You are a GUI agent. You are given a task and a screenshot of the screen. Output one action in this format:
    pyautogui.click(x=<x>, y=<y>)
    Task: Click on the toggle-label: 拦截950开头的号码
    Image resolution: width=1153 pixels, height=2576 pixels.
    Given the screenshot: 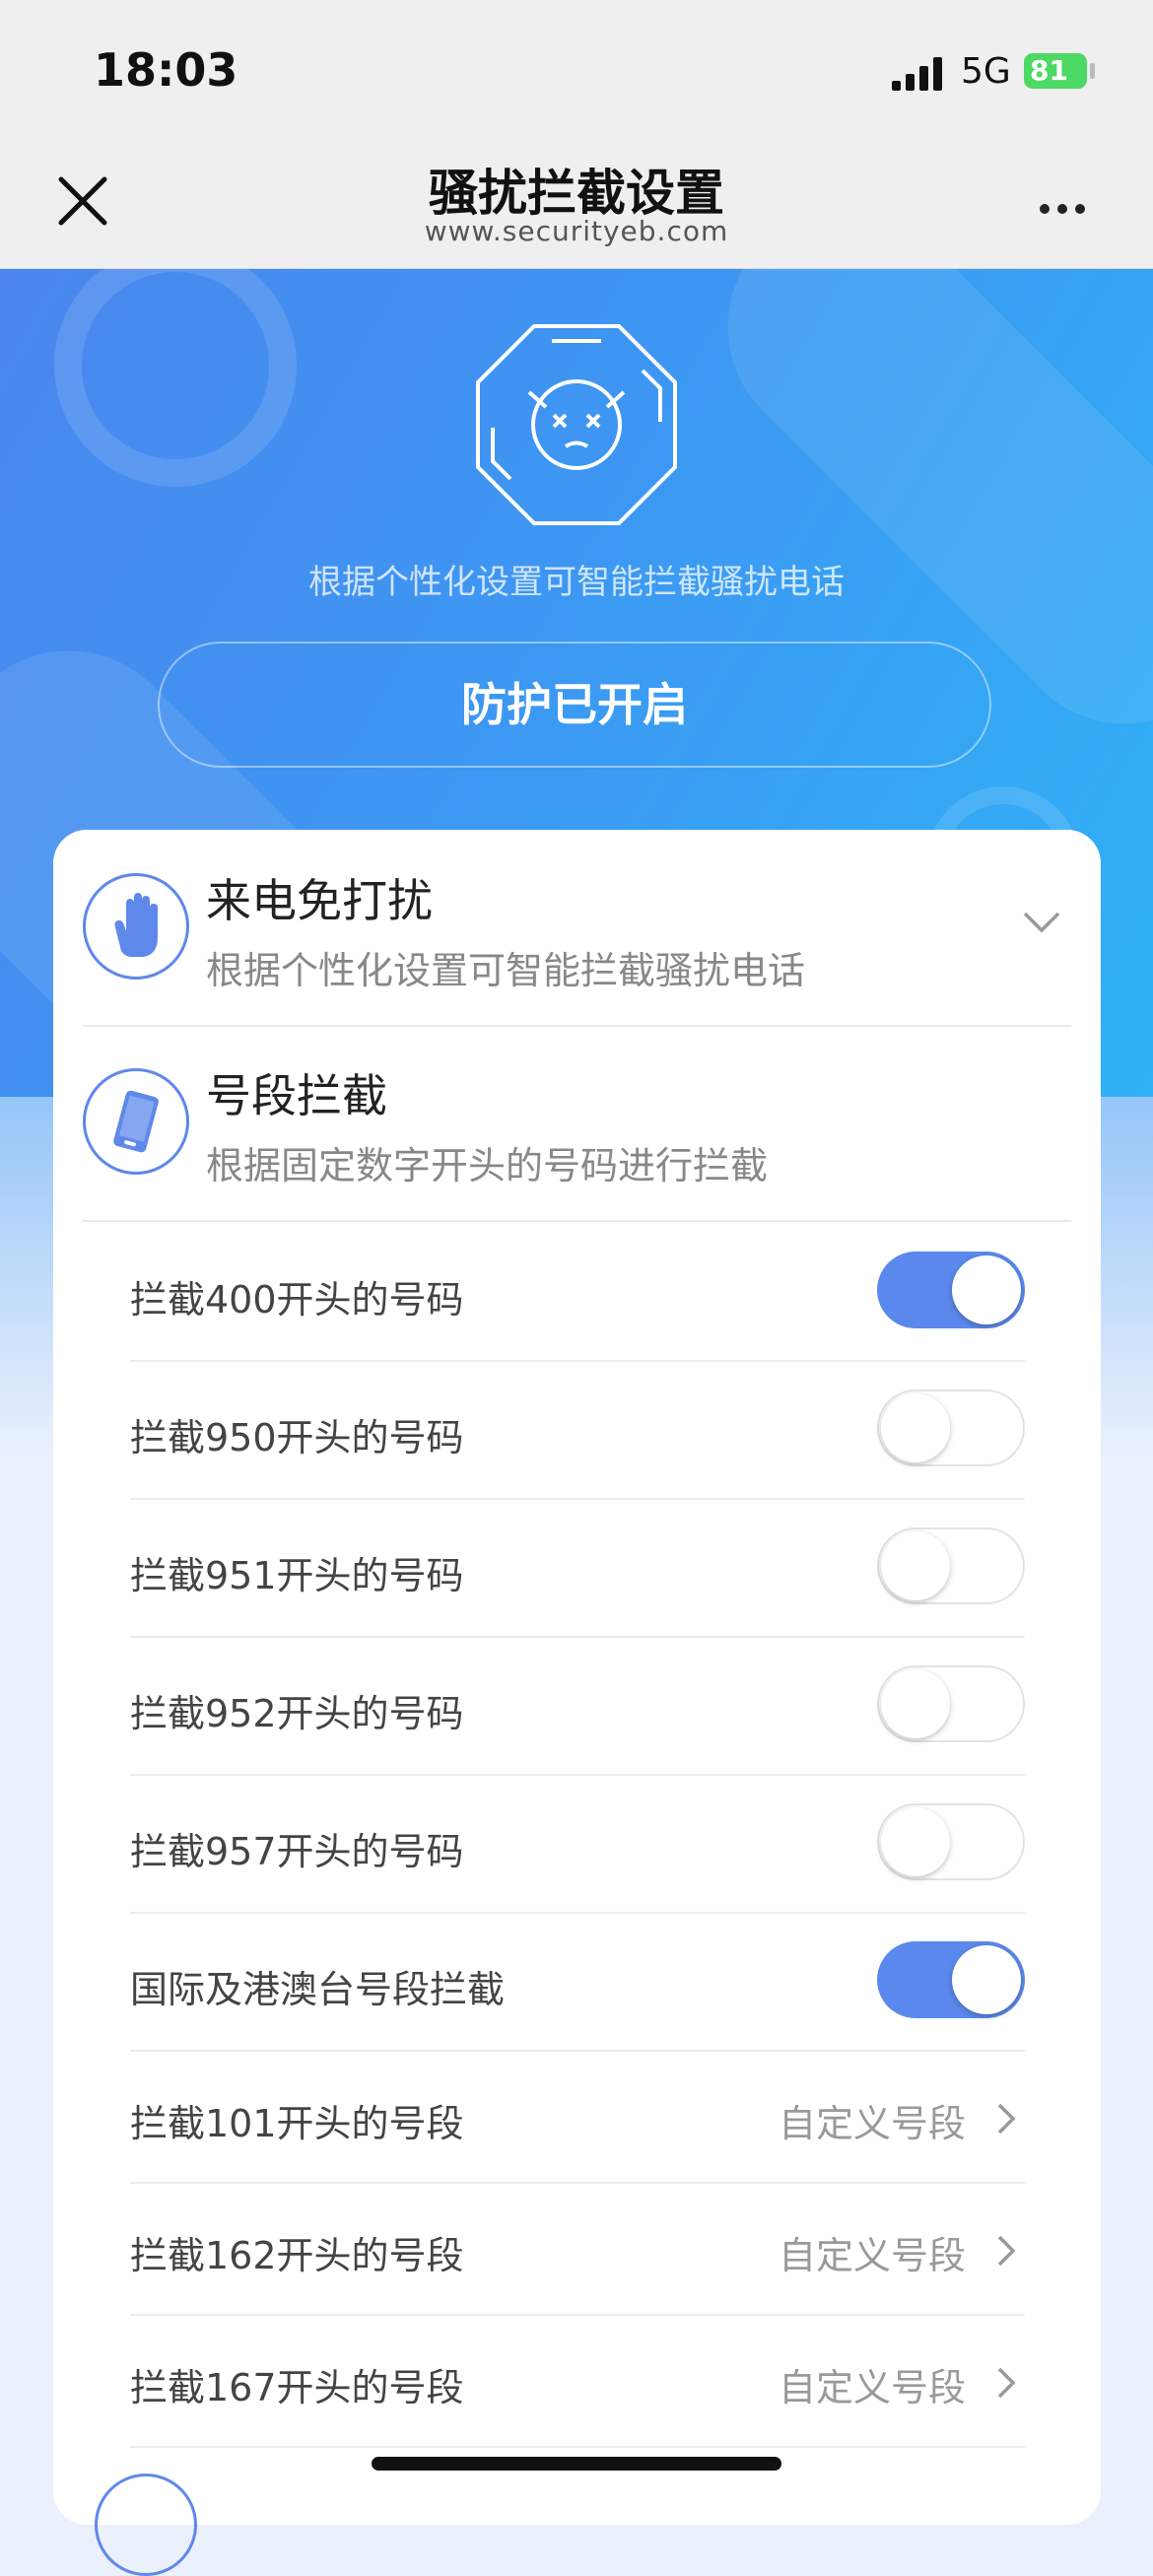 What is the action you would take?
    pyautogui.click(x=297, y=1437)
    